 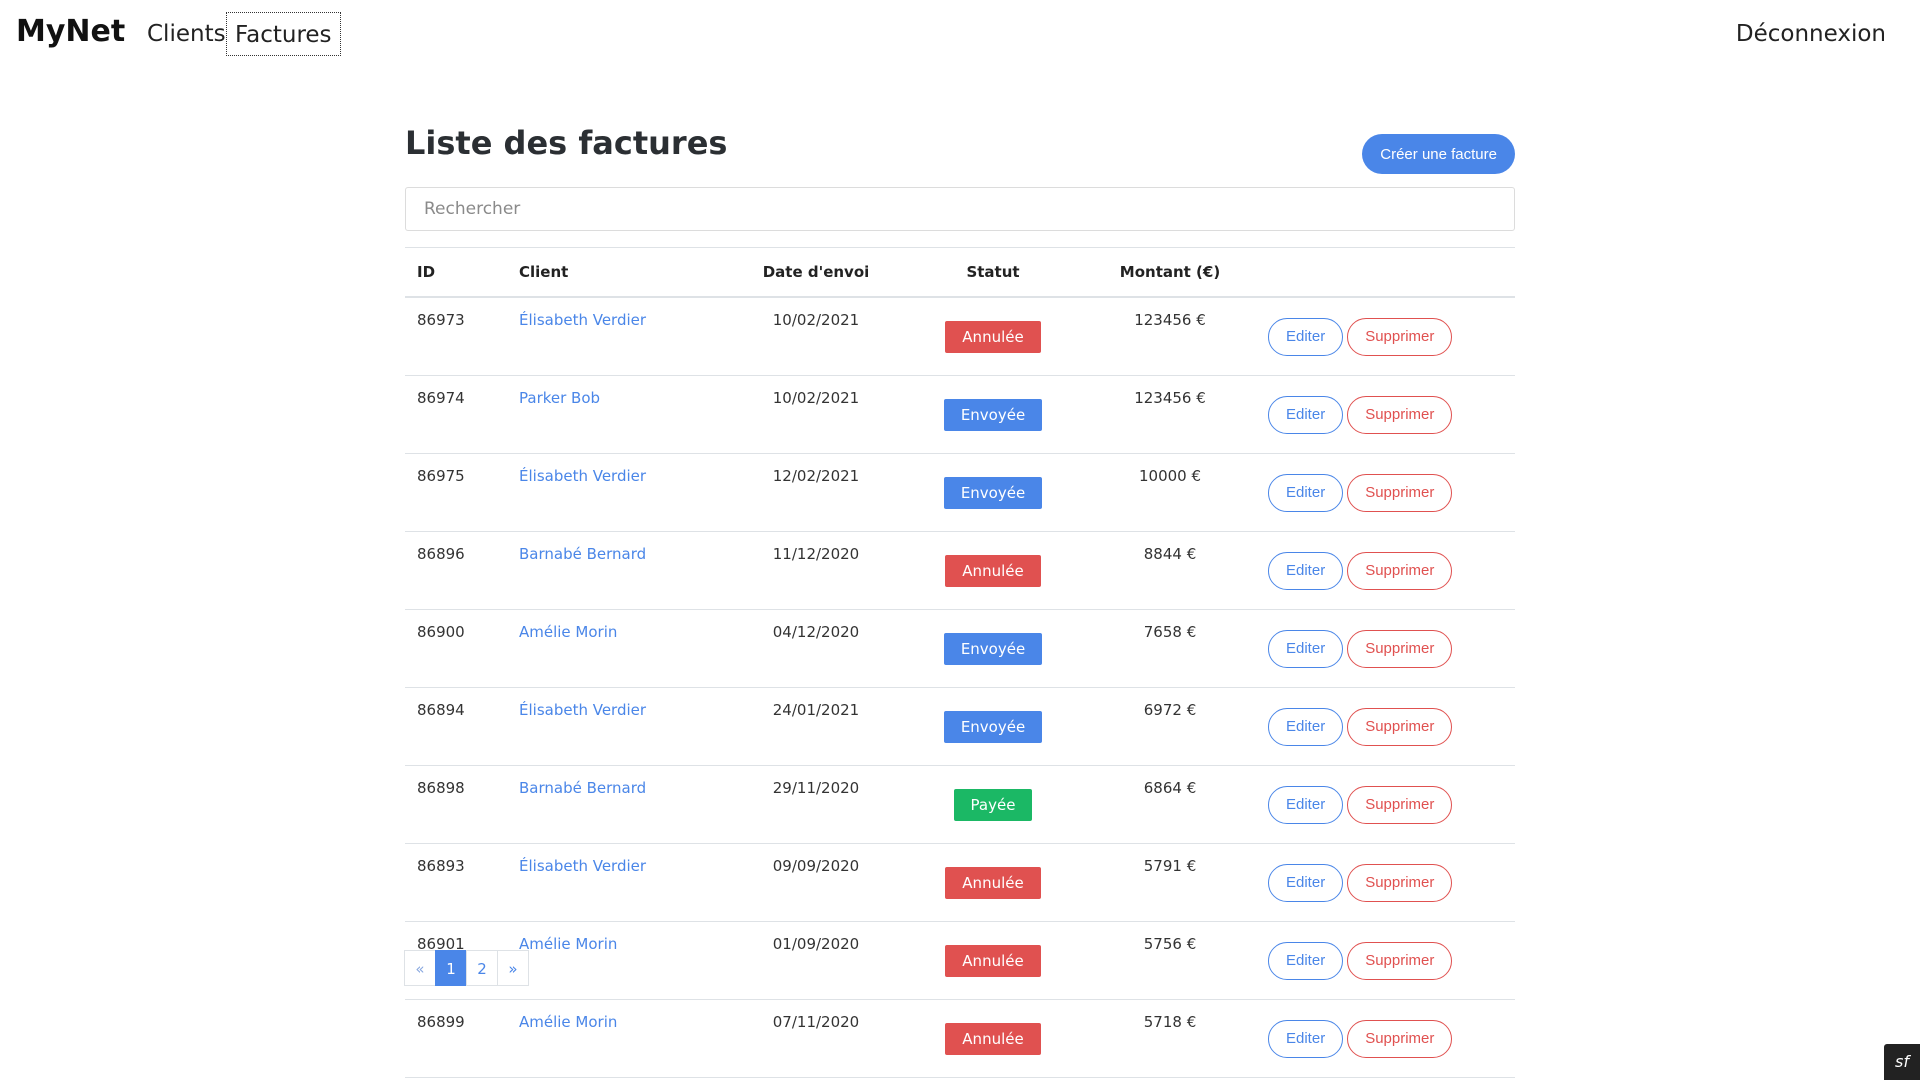 What do you see at coordinates (461, 882) in the screenshot?
I see `invoice-id: 86893` at bounding box center [461, 882].